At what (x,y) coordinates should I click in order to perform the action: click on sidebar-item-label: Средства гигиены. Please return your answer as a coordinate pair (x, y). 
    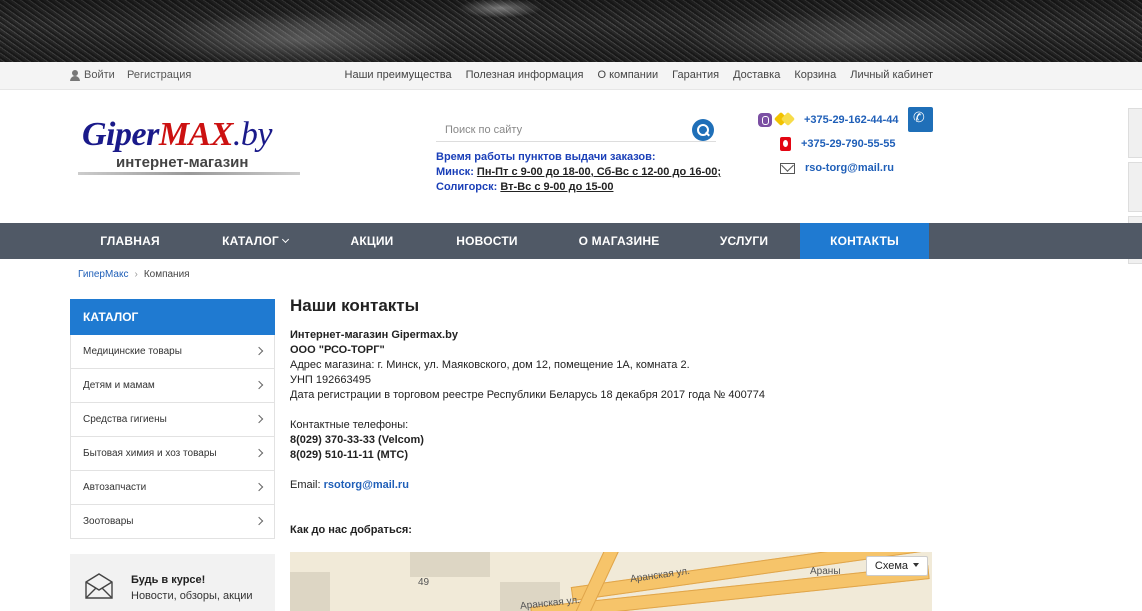
    Looking at the image, I should click on (125, 419).